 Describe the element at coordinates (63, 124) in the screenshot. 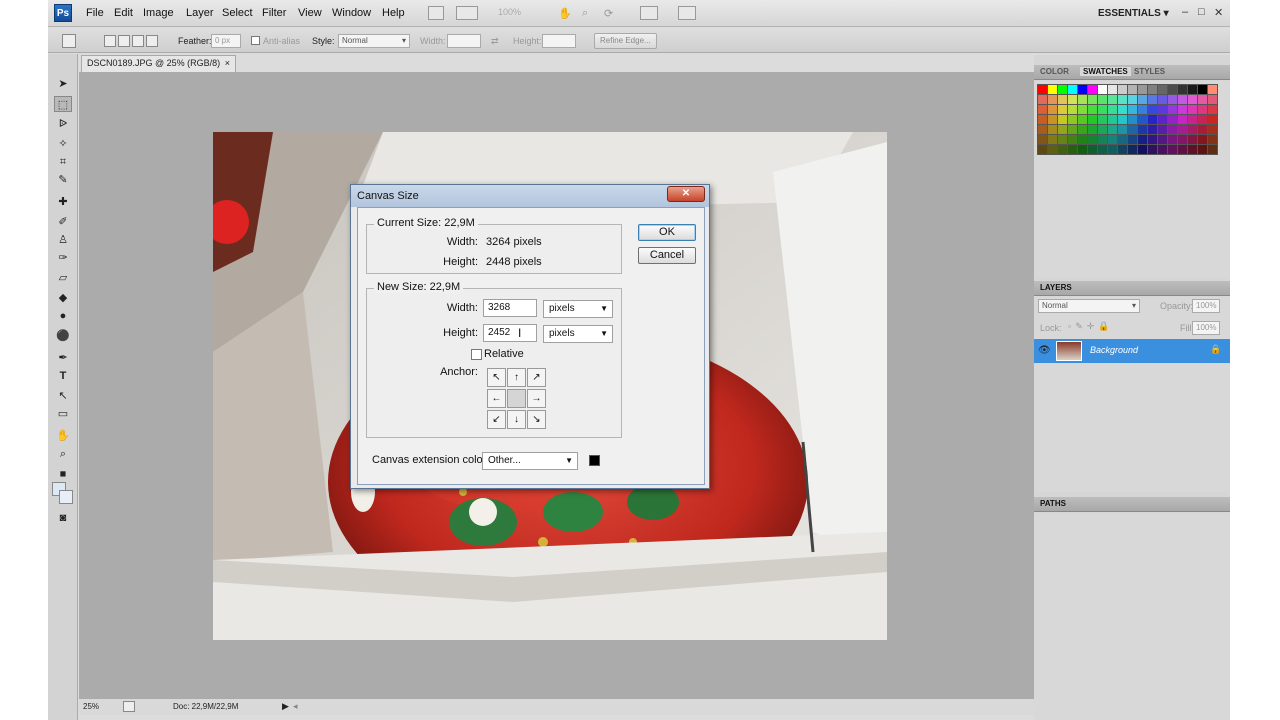

I see `lasso-tool-icon: ᐉ` at that location.